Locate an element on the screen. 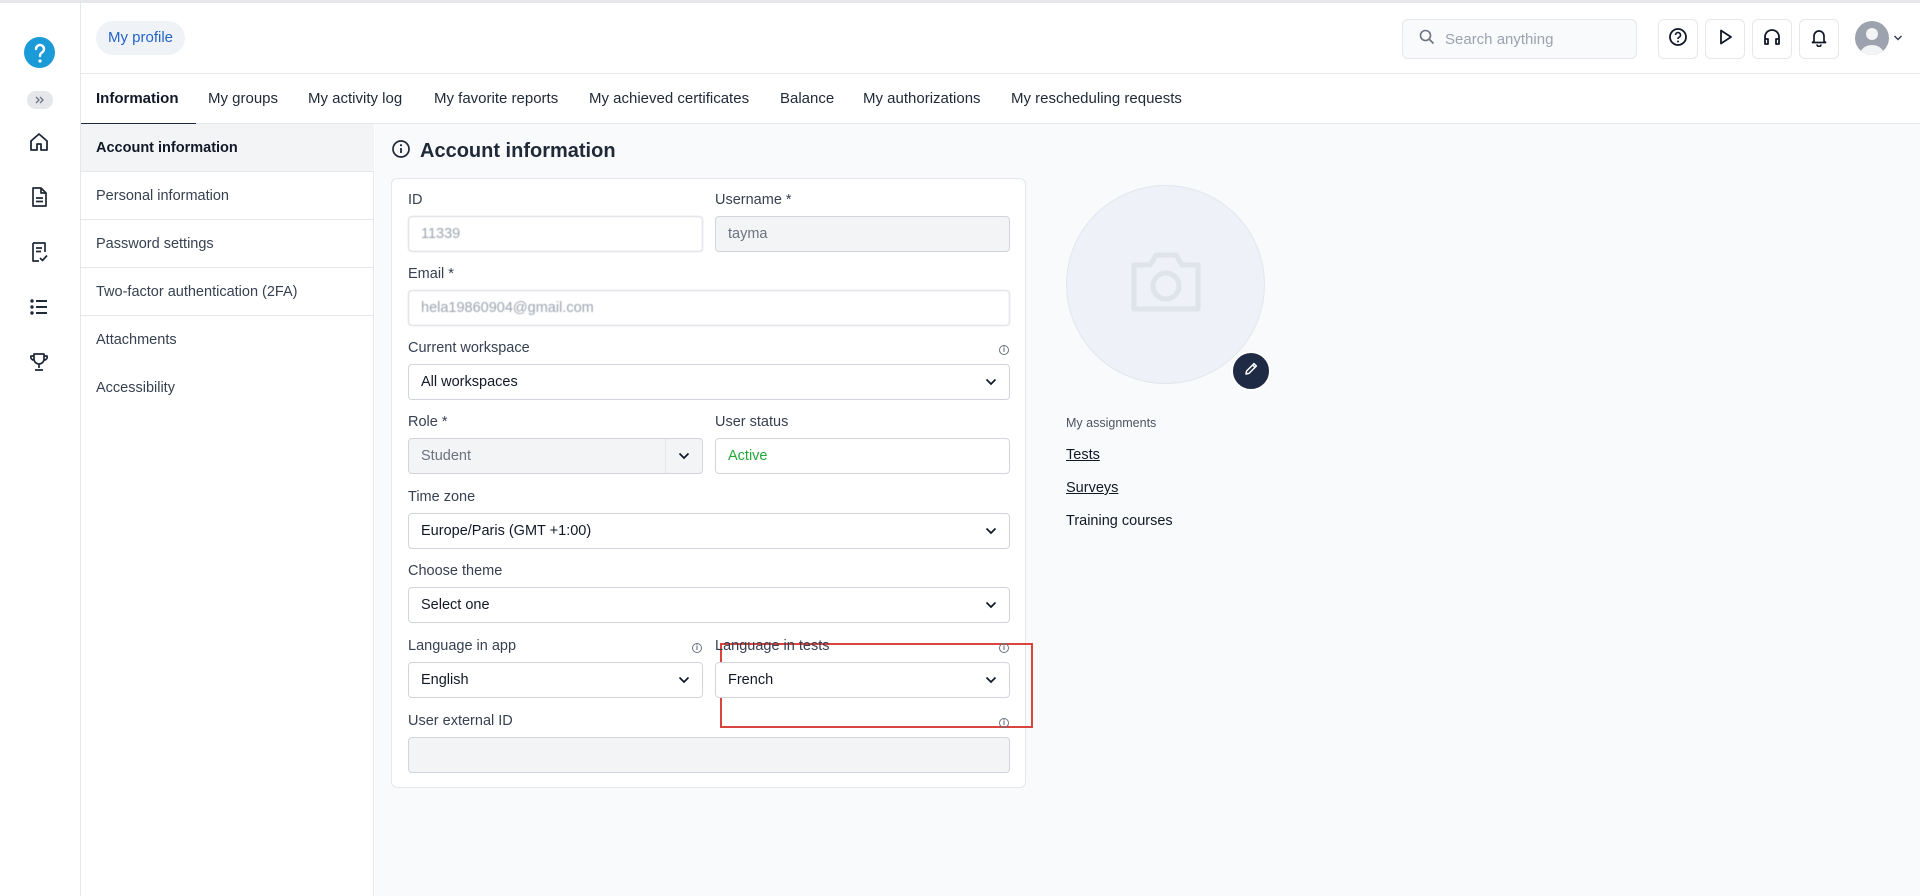  language-tests-select: French is located at coordinates (862, 680).